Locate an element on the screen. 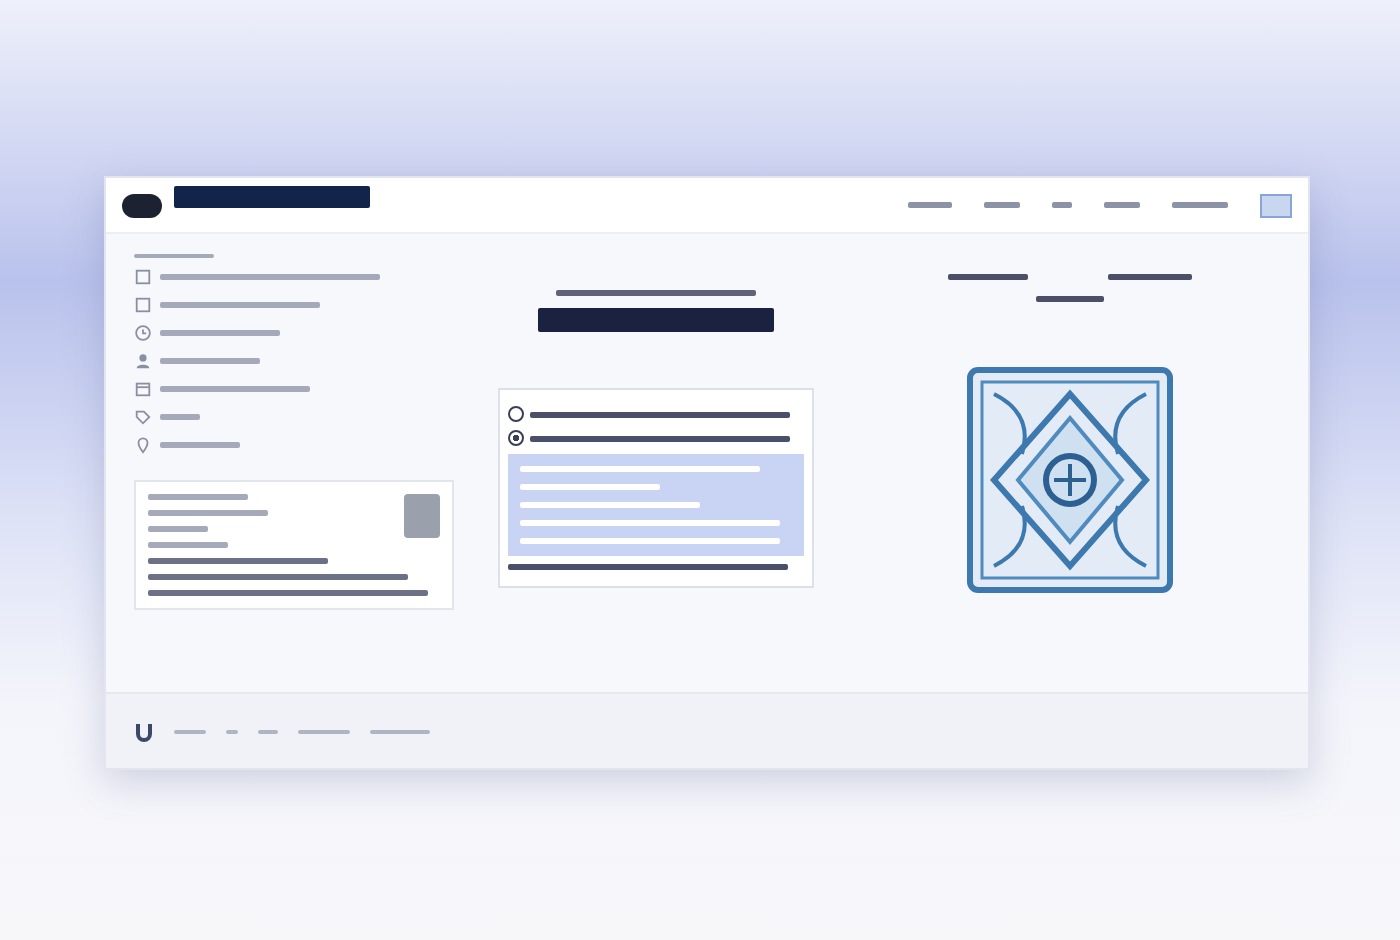 This screenshot has height=940, width=1400. calendar-icon is located at coordinates (143, 389).